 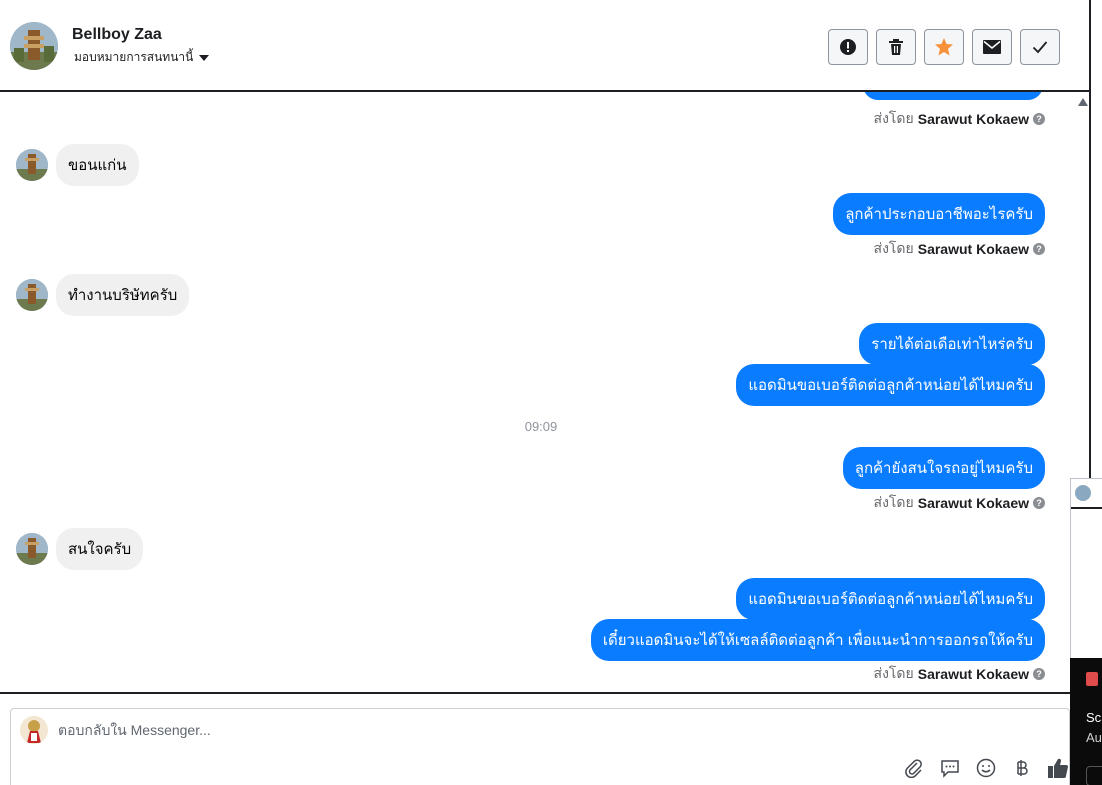 I want to click on check-icon, so click(x=1040, y=47).